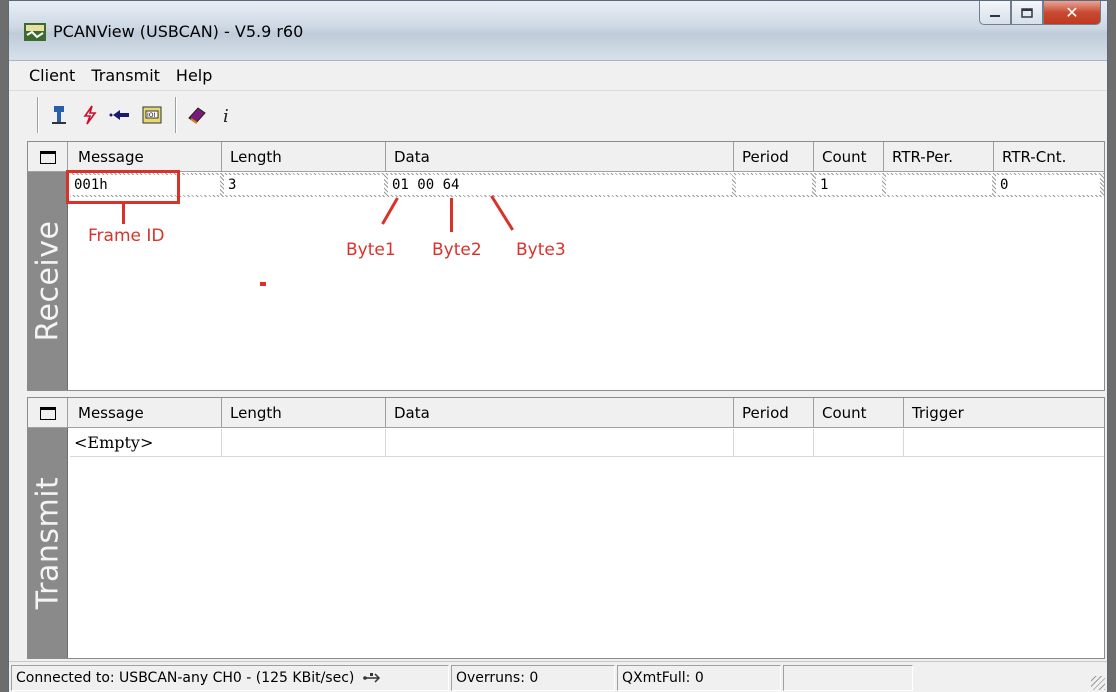 This screenshot has height=692, width=1116. Describe the element at coordinates (939, 185) in the screenshot. I see `row-rtr-per` at that location.